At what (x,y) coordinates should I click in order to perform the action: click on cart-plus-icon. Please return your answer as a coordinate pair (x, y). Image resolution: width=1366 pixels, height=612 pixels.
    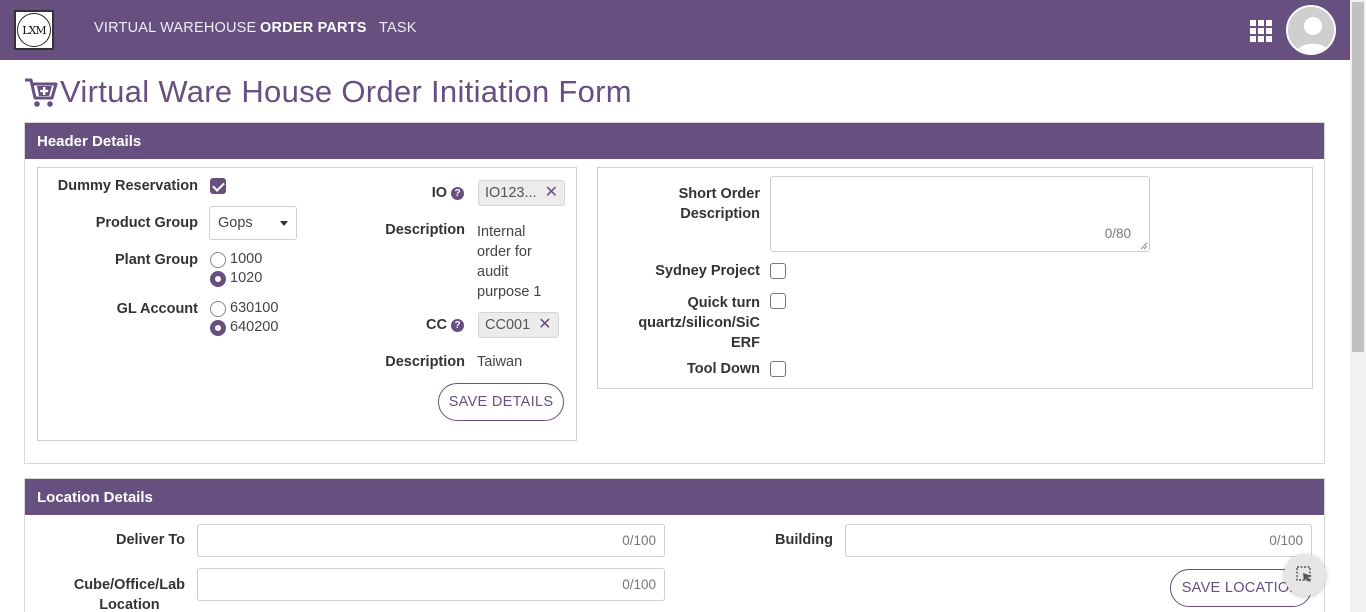
    Looking at the image, I should click on (41, 92).